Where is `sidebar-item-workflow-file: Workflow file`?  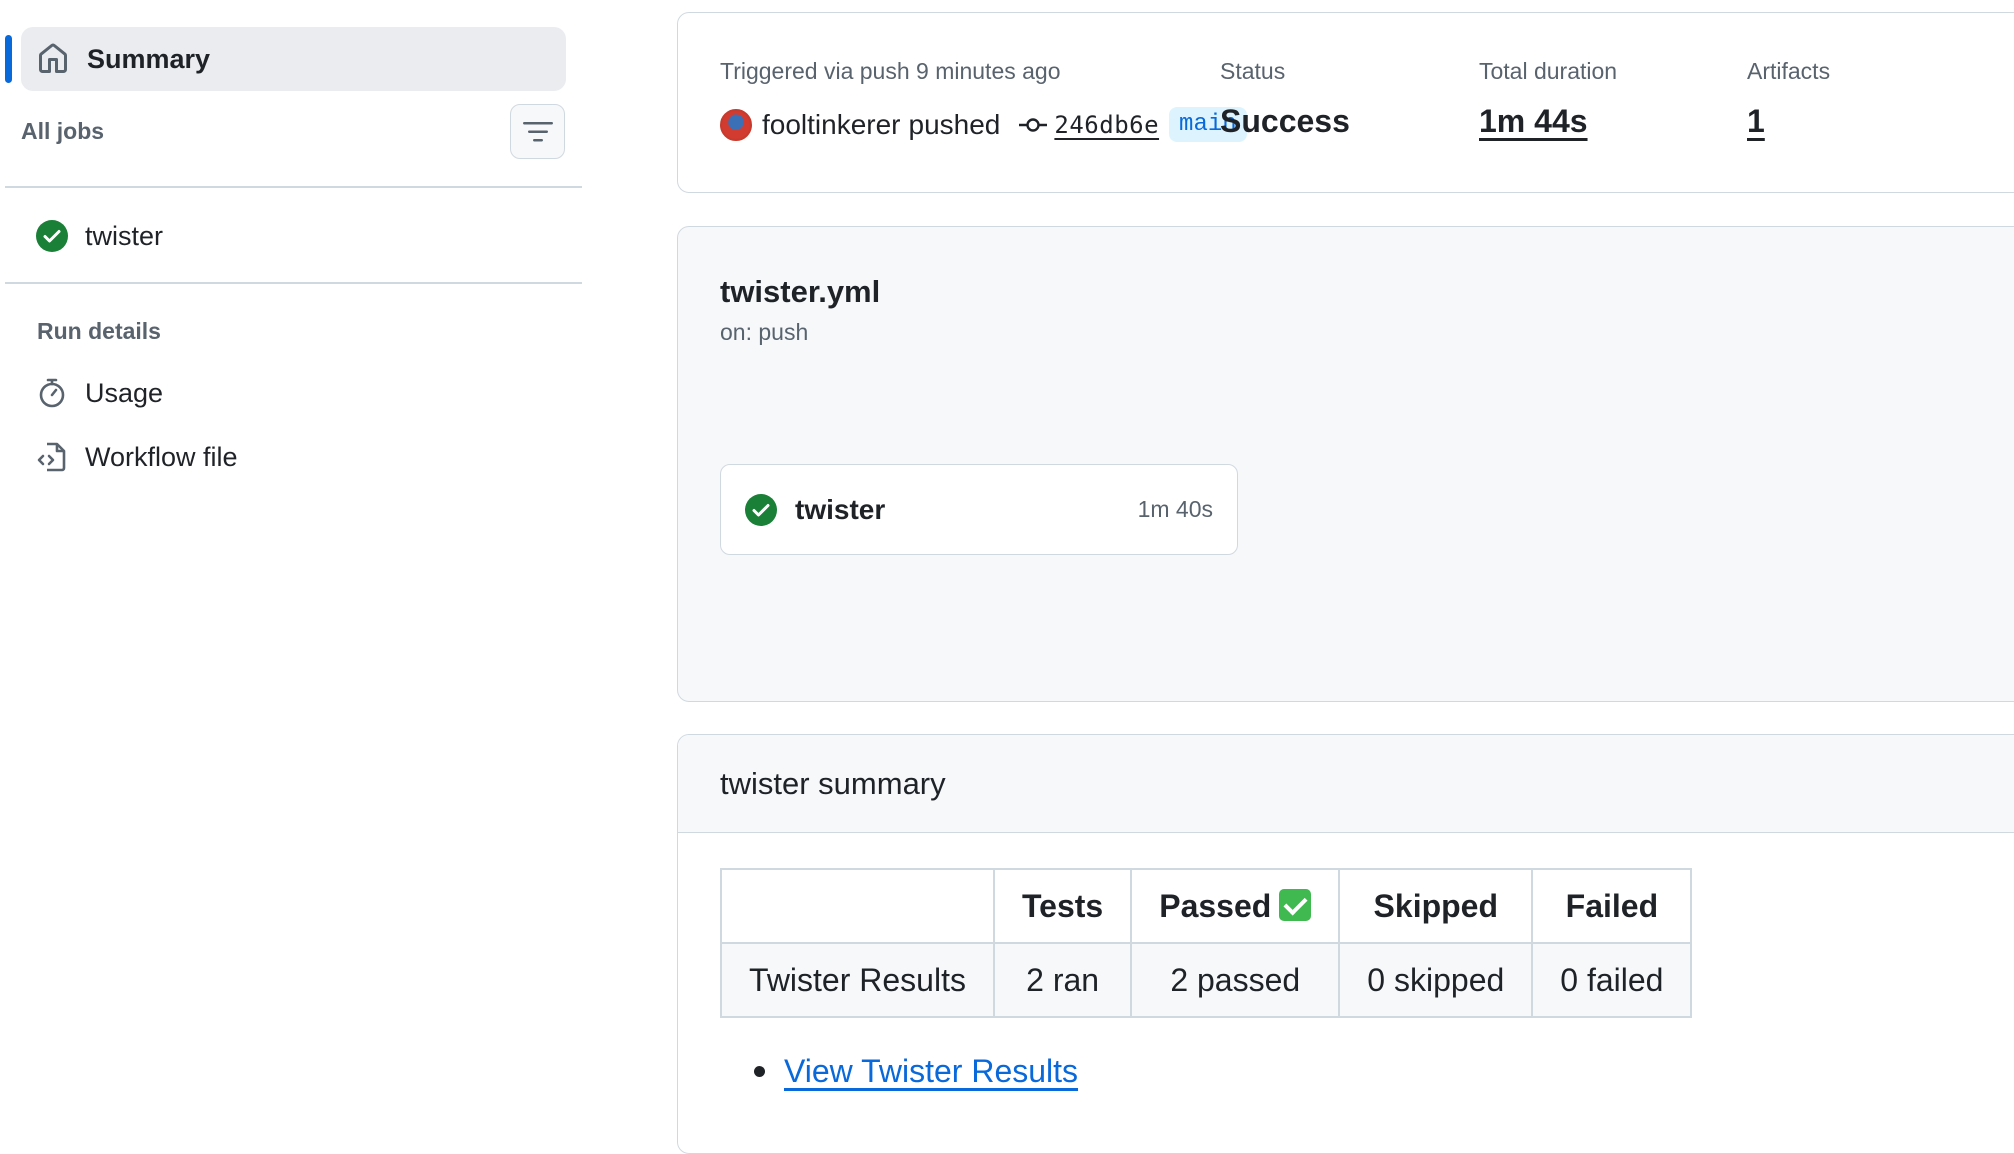
sidebar-item-workflow-file: Workflow file is located at coordinates (137, 457).